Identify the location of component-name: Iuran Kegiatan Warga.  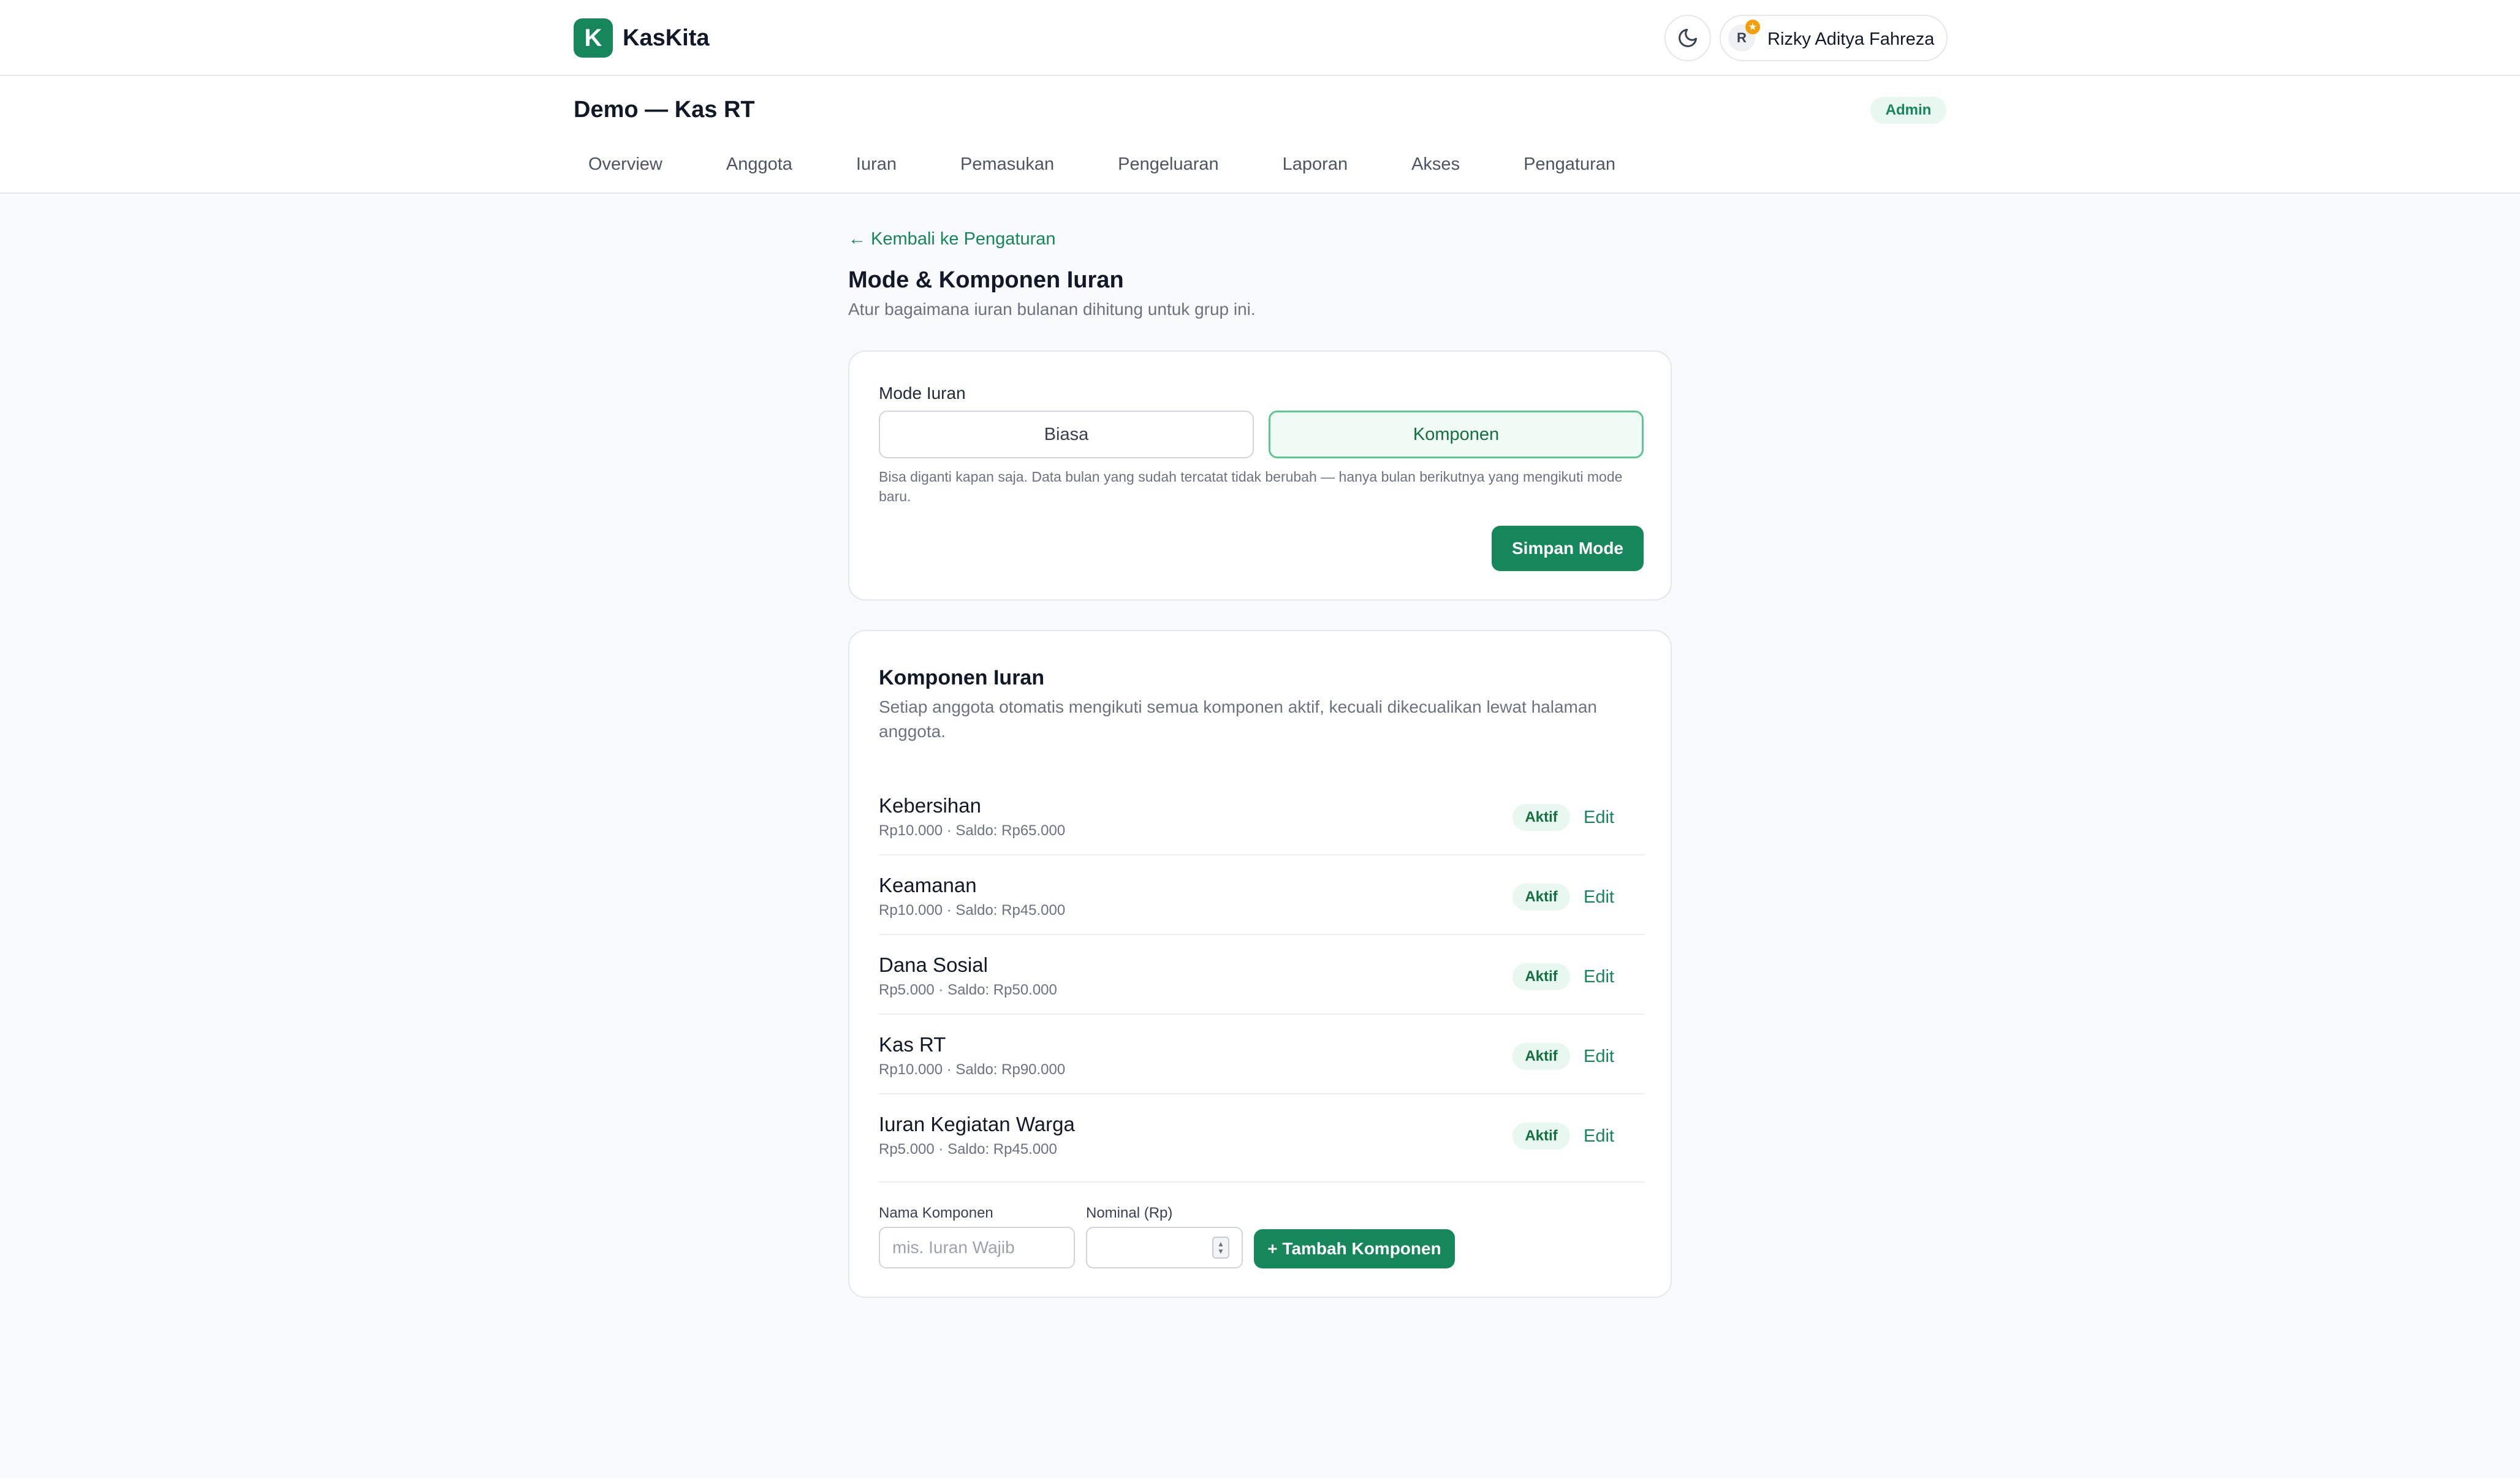
(977, 1124).